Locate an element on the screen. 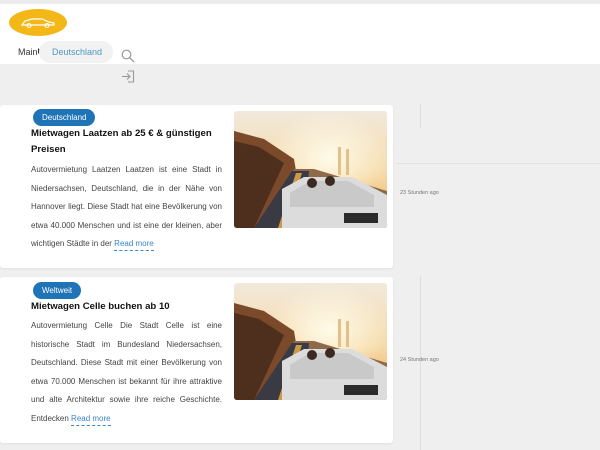  login-icon is located at coordinates (128, 76).